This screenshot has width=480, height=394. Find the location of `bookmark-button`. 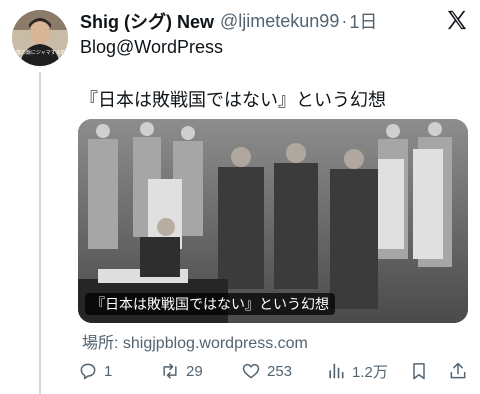

bookmark-button is located at coordinates (419, 371).